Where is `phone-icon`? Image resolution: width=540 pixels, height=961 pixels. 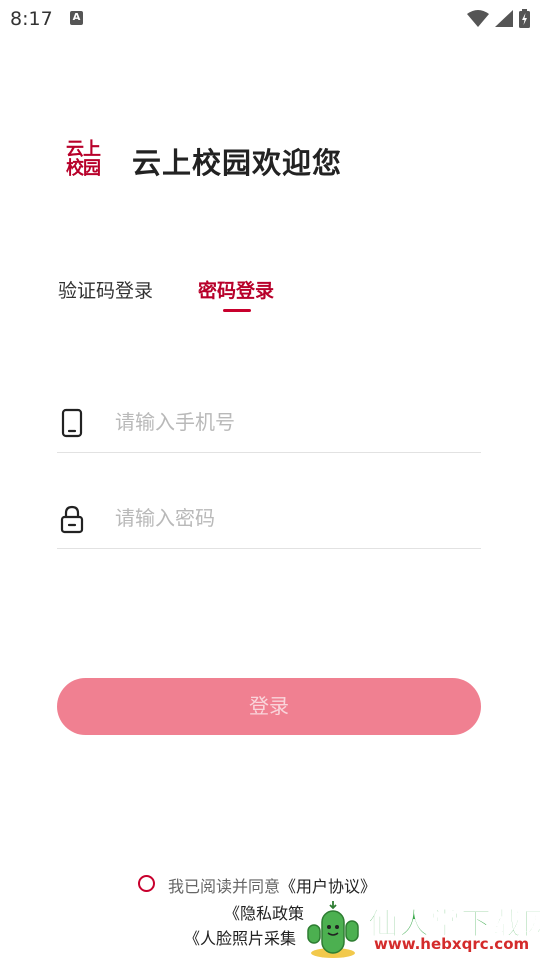
phone-icon is located at coordinates (72, 423).